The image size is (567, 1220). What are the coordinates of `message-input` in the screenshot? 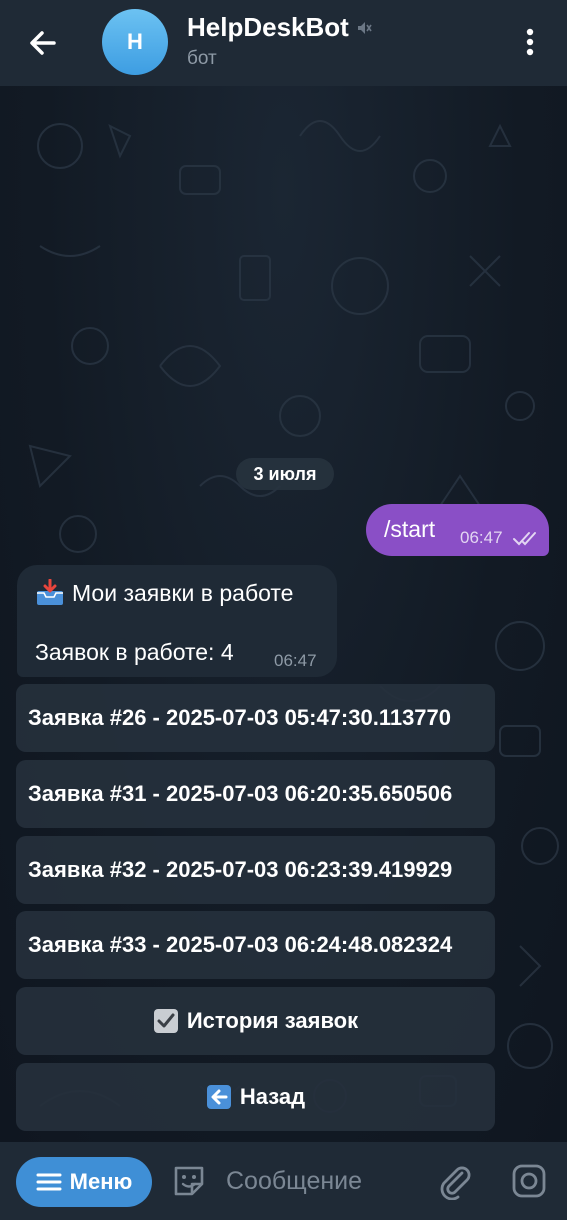 It's located at (321, 1181).